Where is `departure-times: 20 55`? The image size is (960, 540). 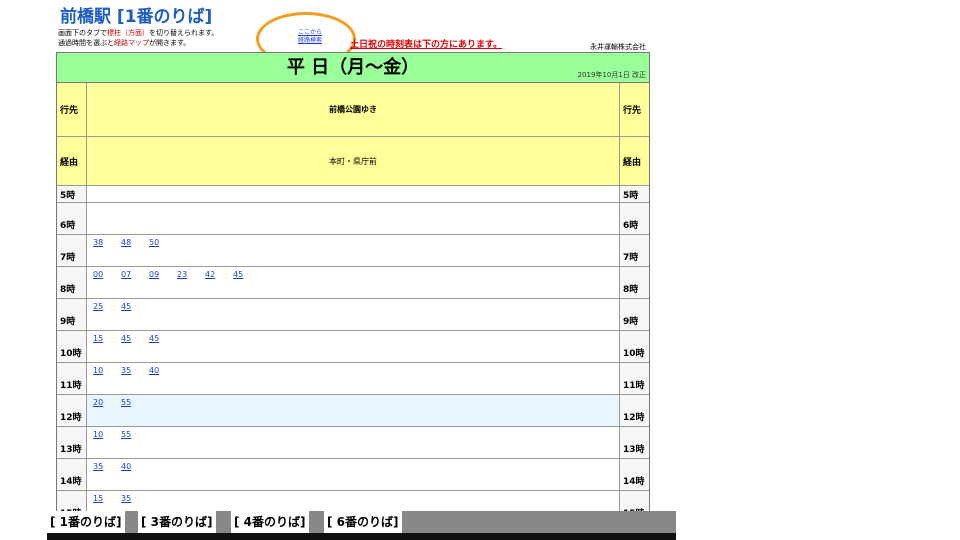 departure-times: 20 55 is located at coordinates (353, 410).